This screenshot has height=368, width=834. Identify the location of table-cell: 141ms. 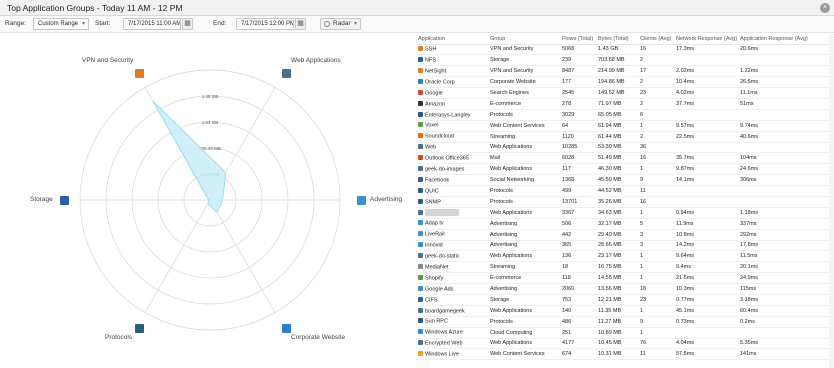
(786, 354).